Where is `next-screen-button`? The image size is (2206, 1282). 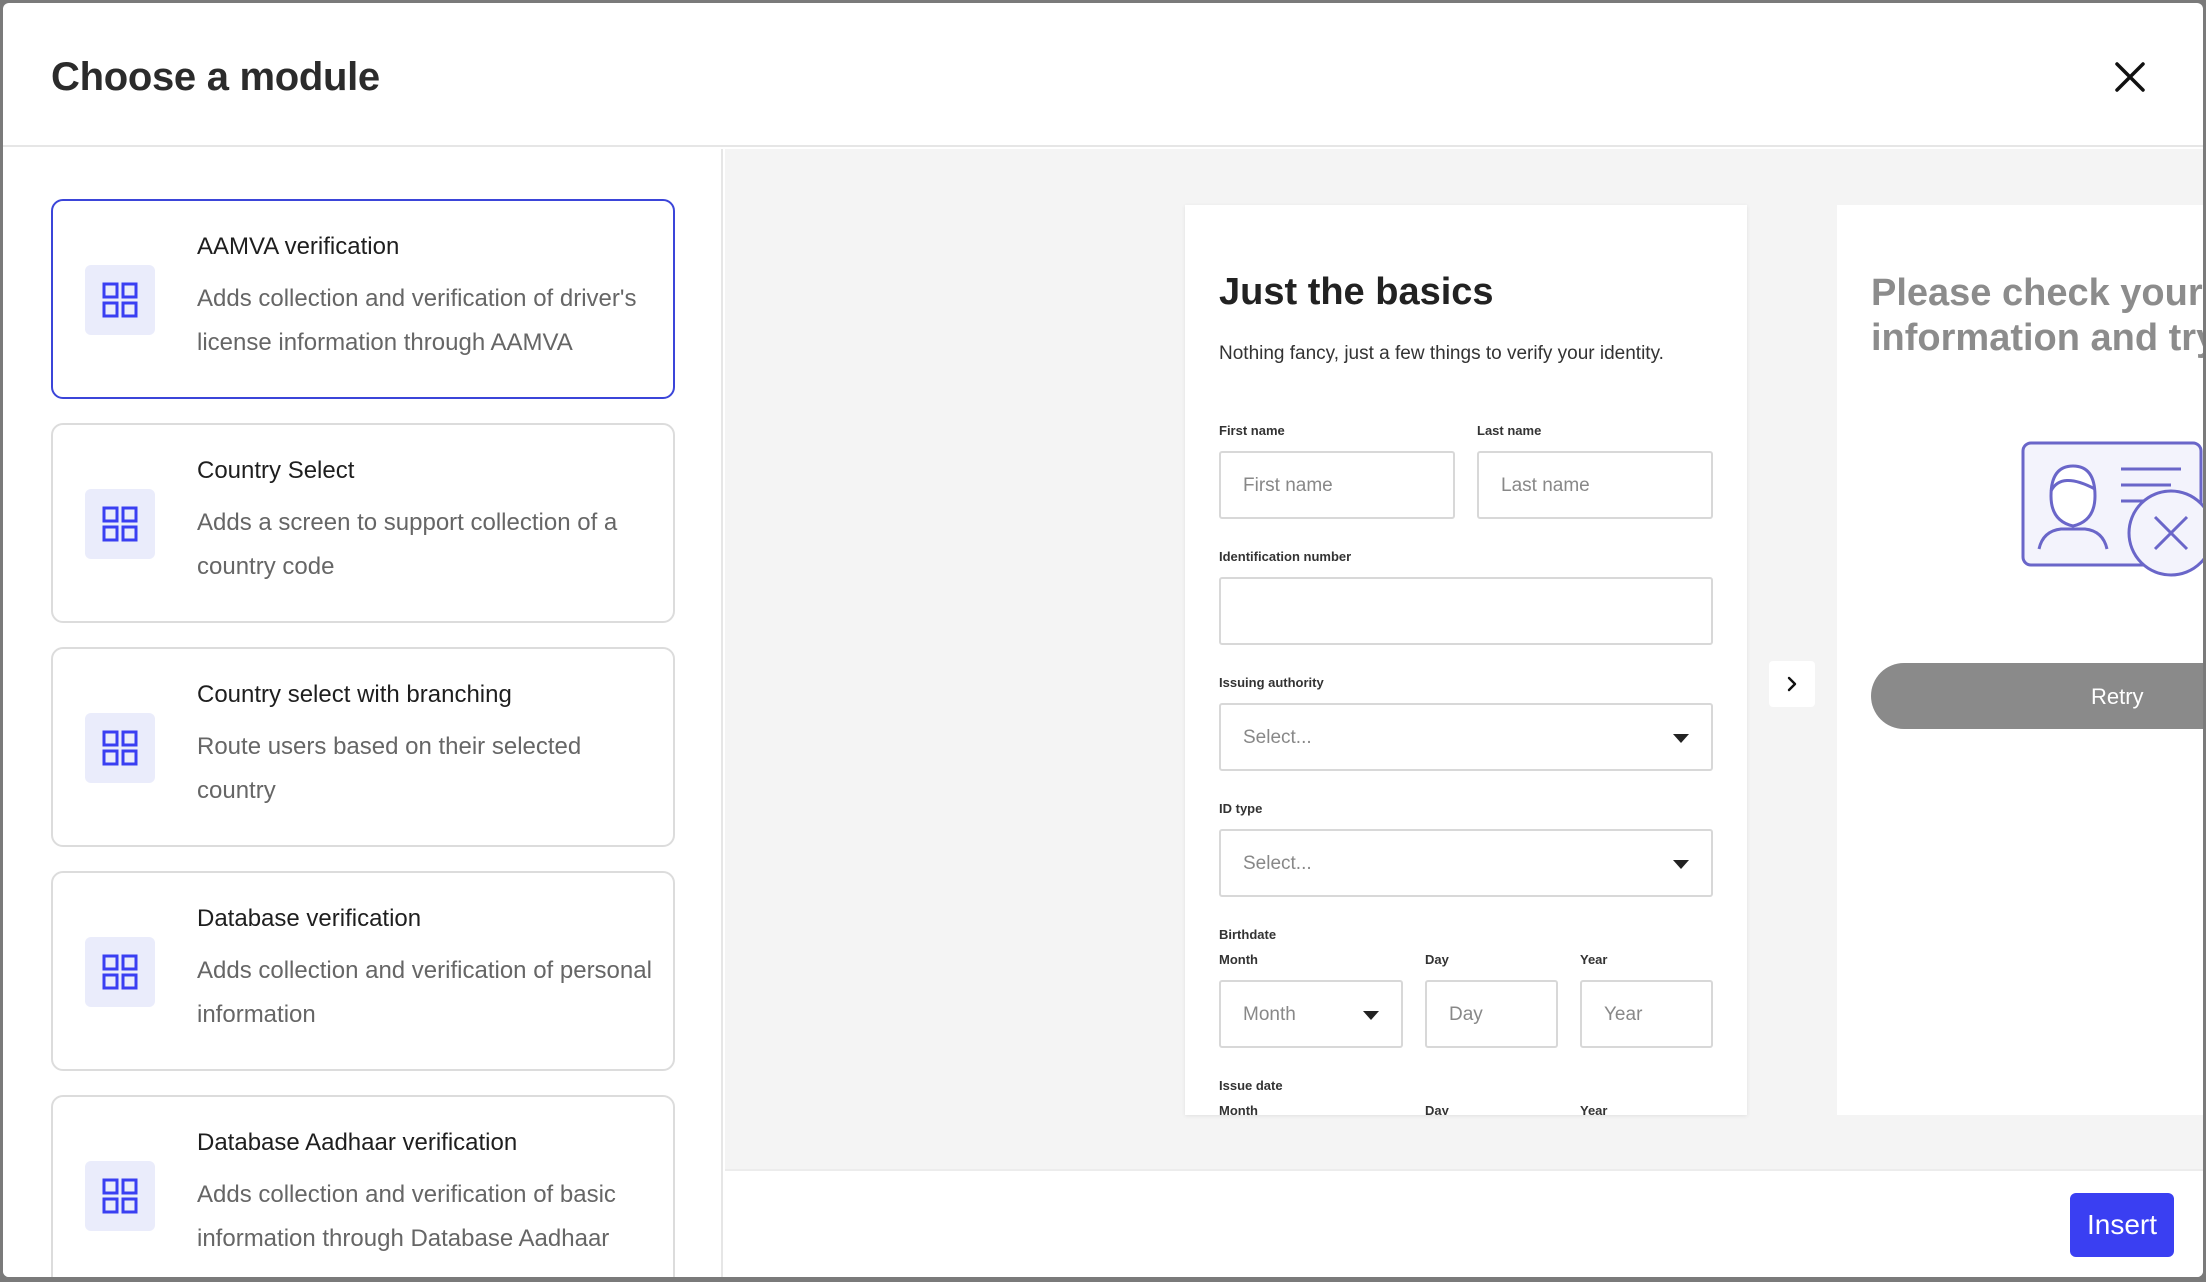 next-screen-button is located at coordinates (1792, 684).